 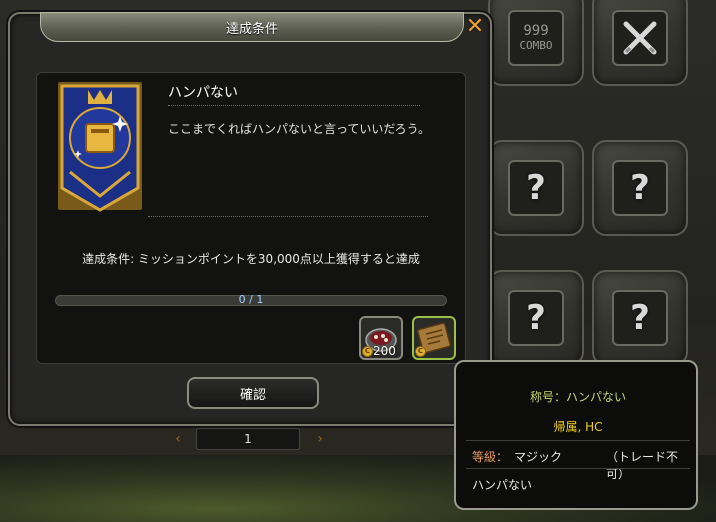 What do you see at coordinates (502, 485) in the screenshot?
I see `tooltip-description: ハンパない` at bounding box center [502, 485].